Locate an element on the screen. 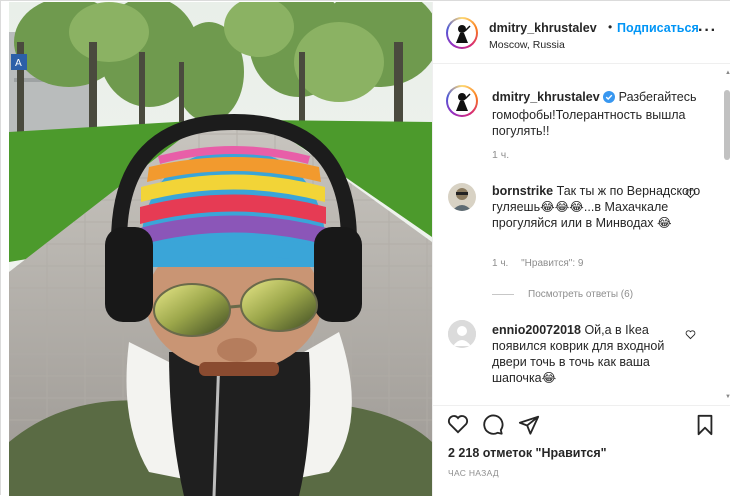 The width and height of the screenshot is (730, 496). author-avatar is located at coordinates (462, 33).